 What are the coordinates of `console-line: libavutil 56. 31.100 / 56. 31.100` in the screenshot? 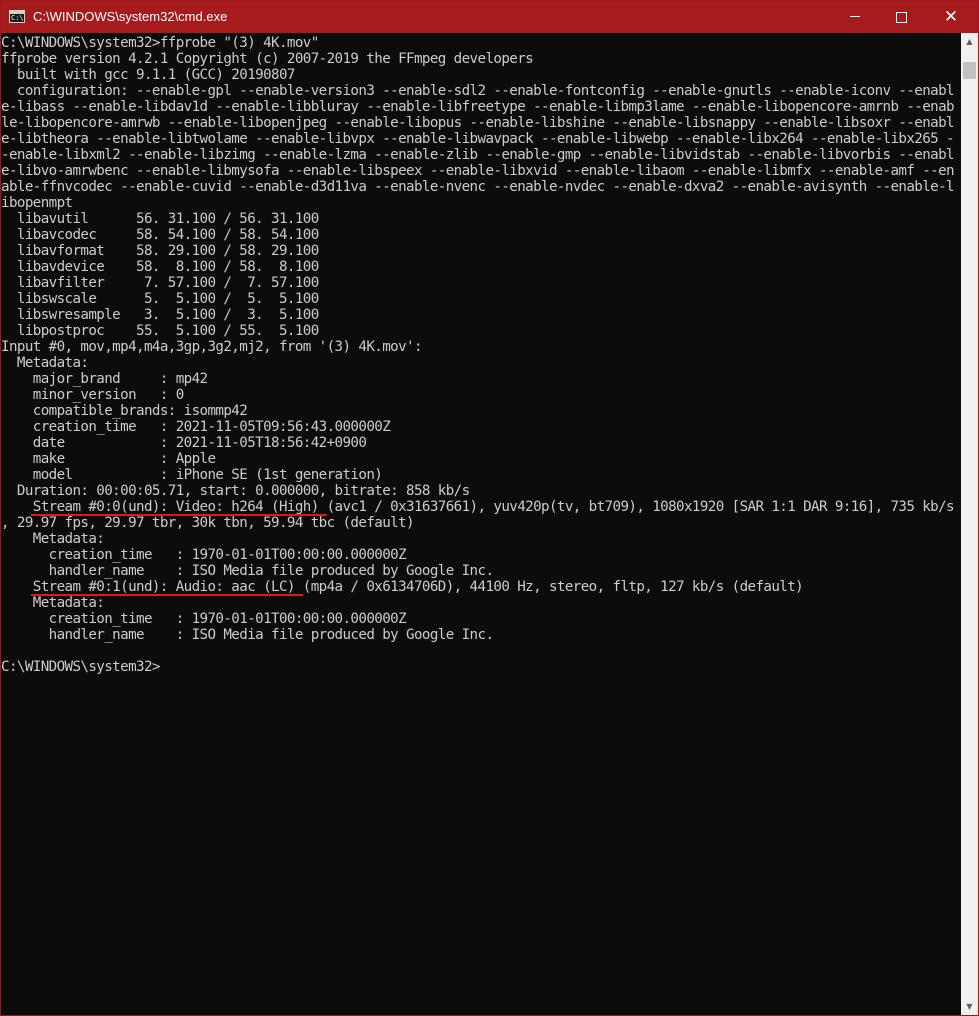 It's located at (160, 219).